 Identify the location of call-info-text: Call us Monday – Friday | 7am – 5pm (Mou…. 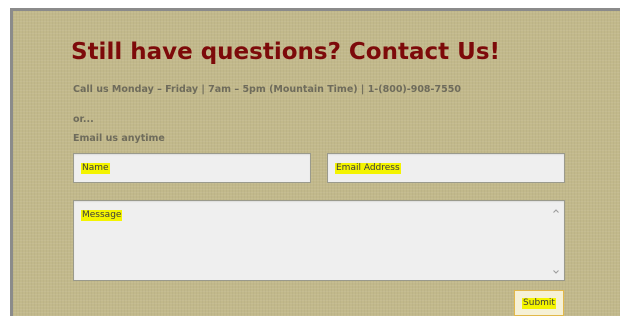
(267, 89).